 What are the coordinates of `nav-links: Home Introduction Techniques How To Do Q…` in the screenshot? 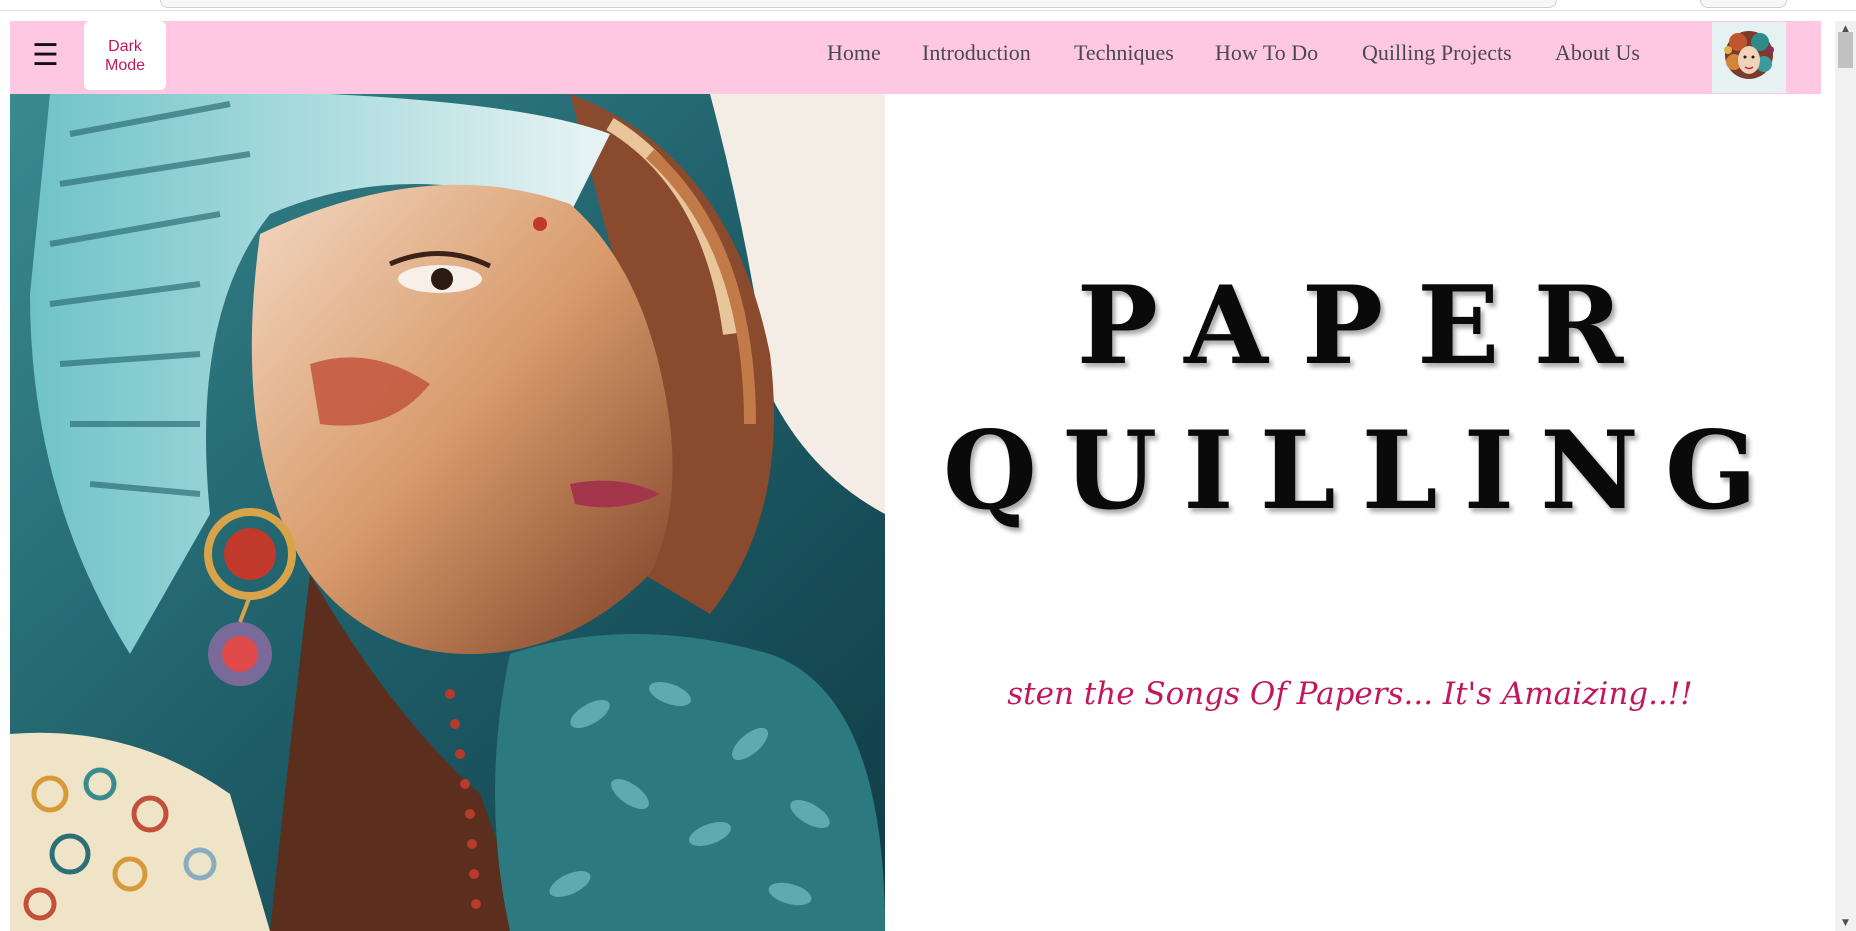 It's located at (915, 57).